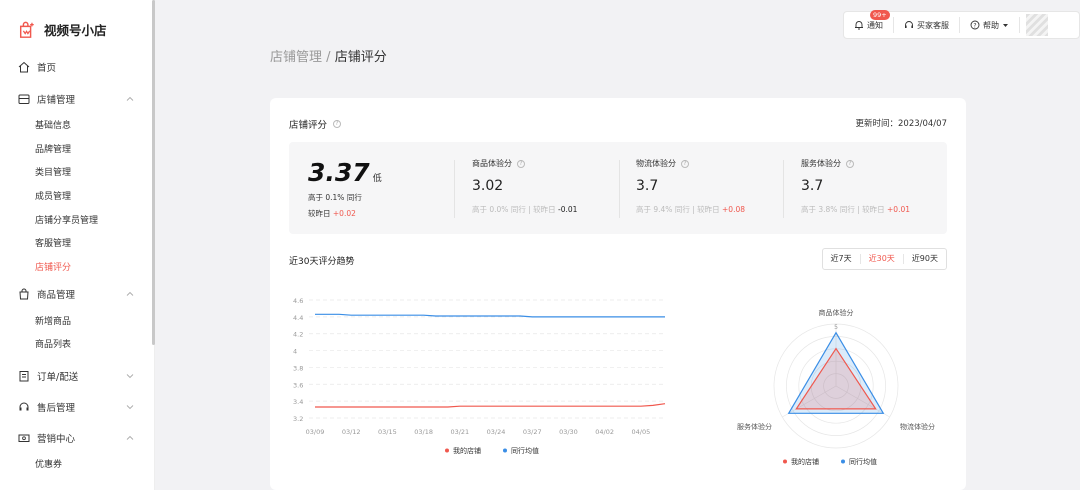  What do you see at coordinates (295, 352) in the screenshot?
I see `y-tick-label: 4` at bounding box center [295, 352].